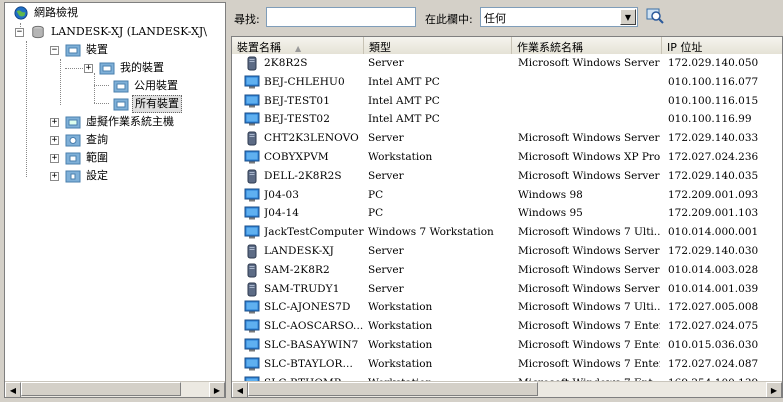 The width and height of the screenshot is (783, 402). What do you see at coordinates (438, 45) in the screenshot?
I see `column-header-type: 類型` at bounding box center [438, 45].